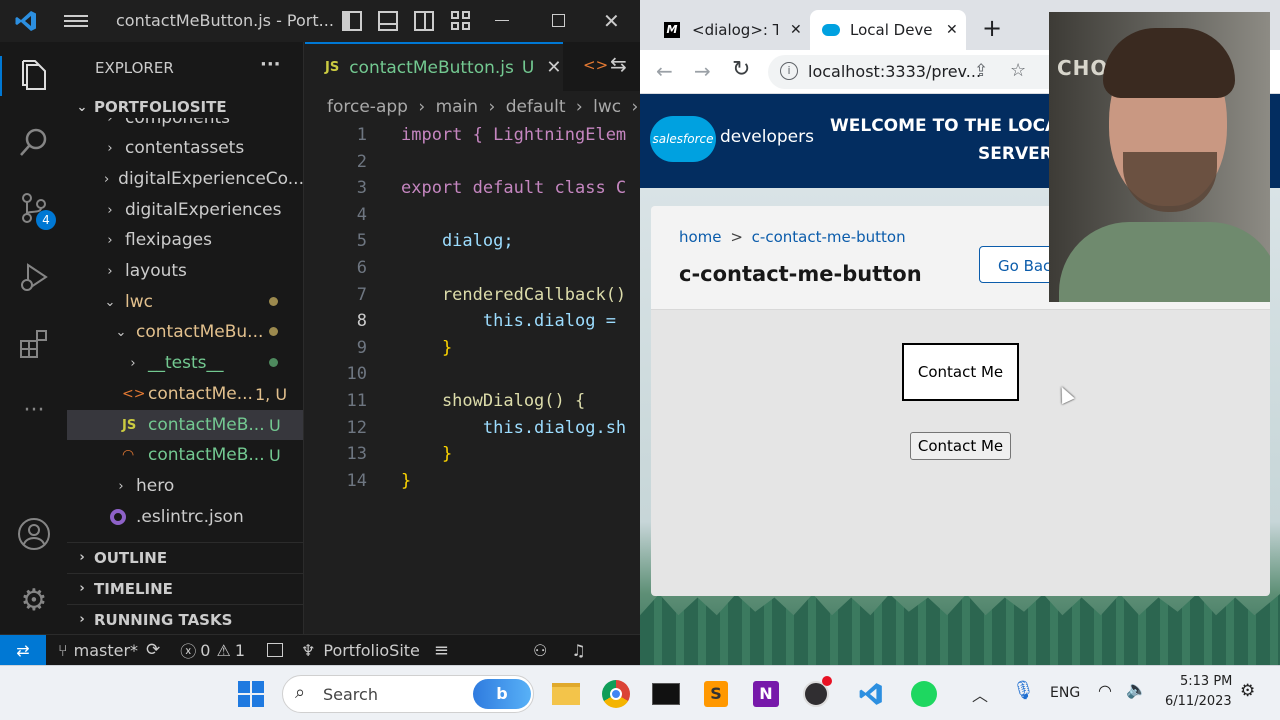  I want to click on clock-time: 5:13 PM, so click(1206, 681).